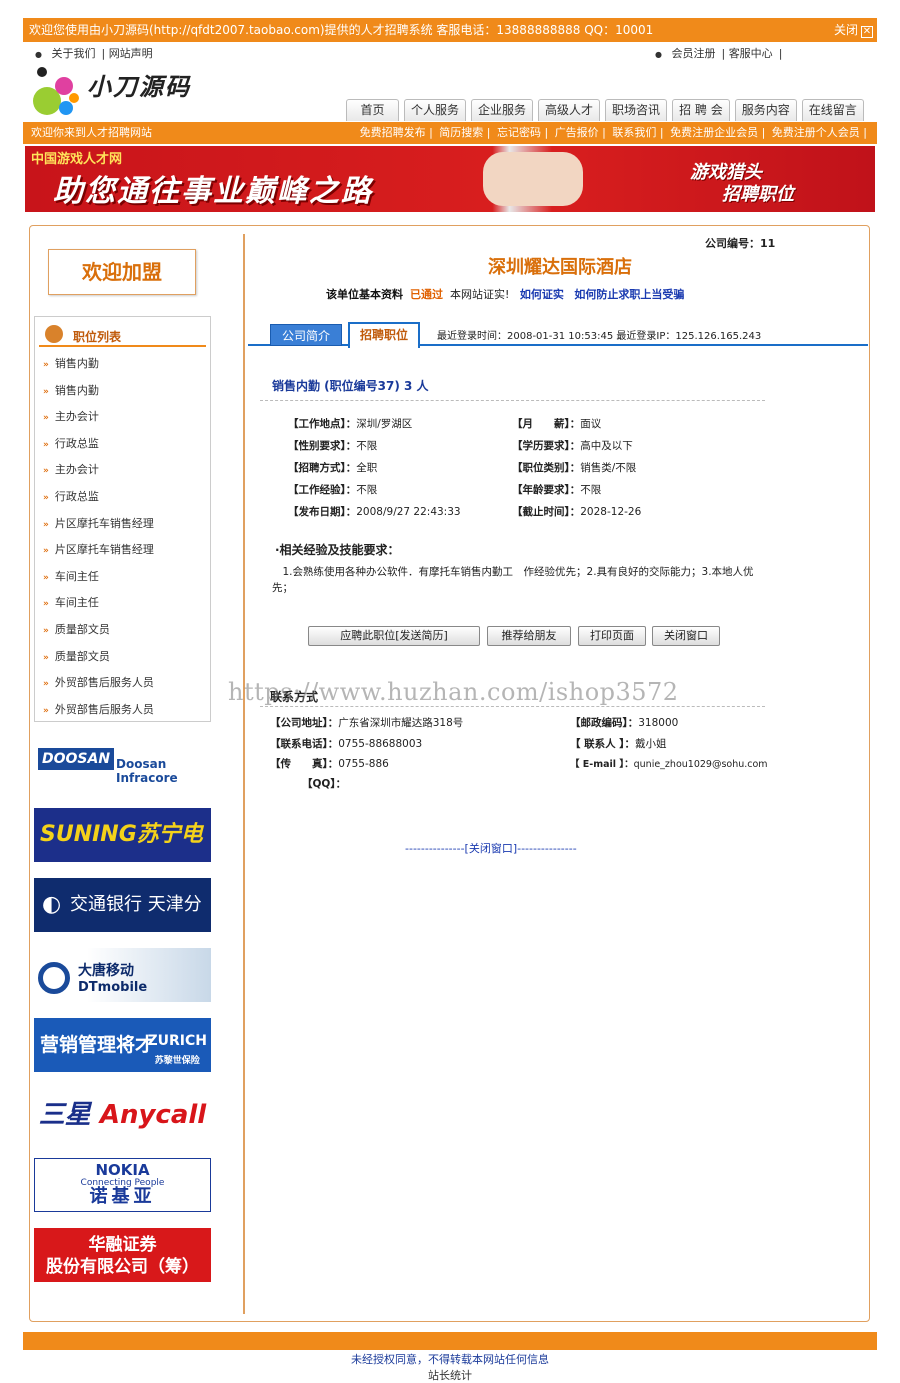  Describe the element at coordinates (832, 110) in the screenshot. I see `nav-guestbook: 在线留言` at that location.